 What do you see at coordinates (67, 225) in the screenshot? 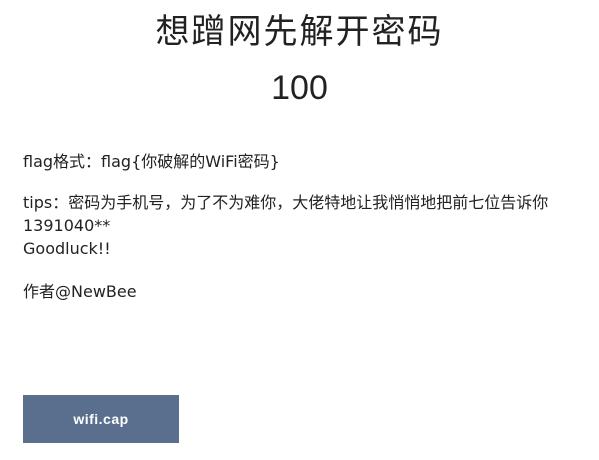
I see `partial-number-text: 1391040**` at bounding box center [67, 225].